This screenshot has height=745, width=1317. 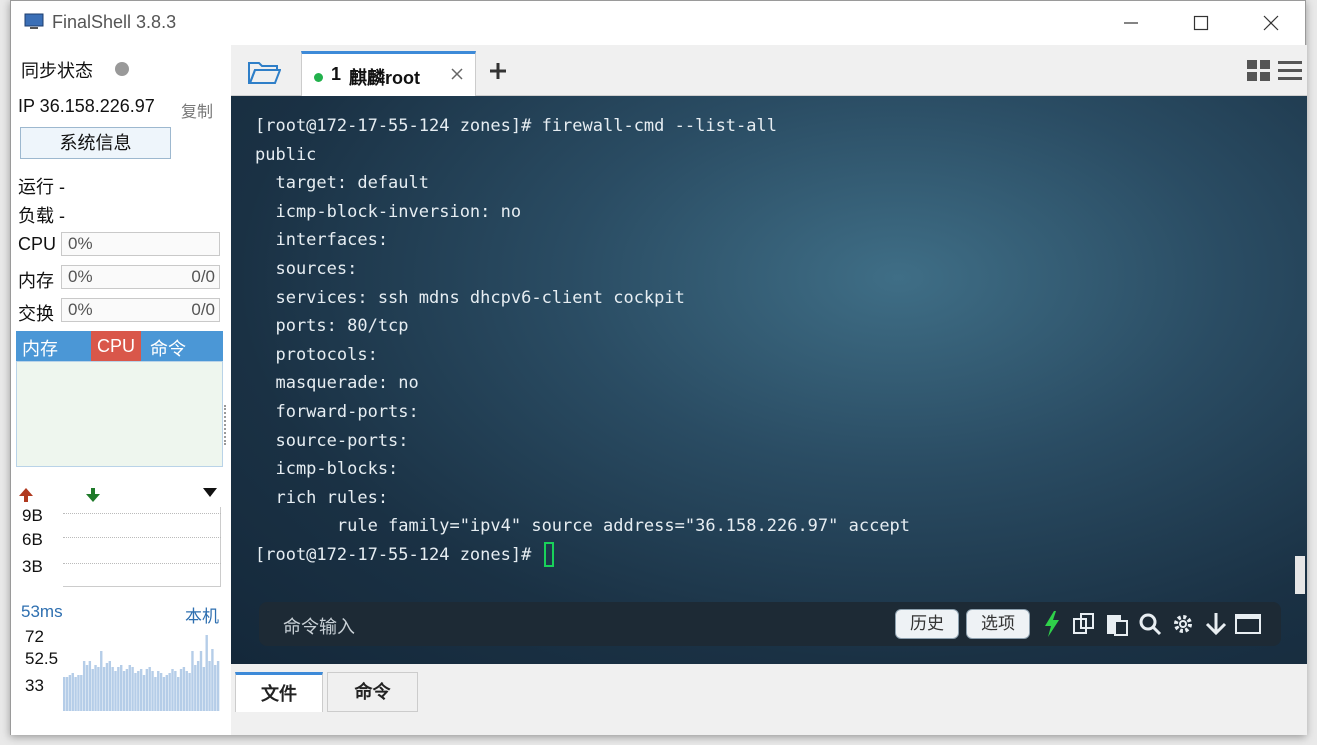 What do you see at coordinates (388, 73) in the screenshot?
I see `tab-session-1: 1 麒麟root` at bounding box center [388, 73].